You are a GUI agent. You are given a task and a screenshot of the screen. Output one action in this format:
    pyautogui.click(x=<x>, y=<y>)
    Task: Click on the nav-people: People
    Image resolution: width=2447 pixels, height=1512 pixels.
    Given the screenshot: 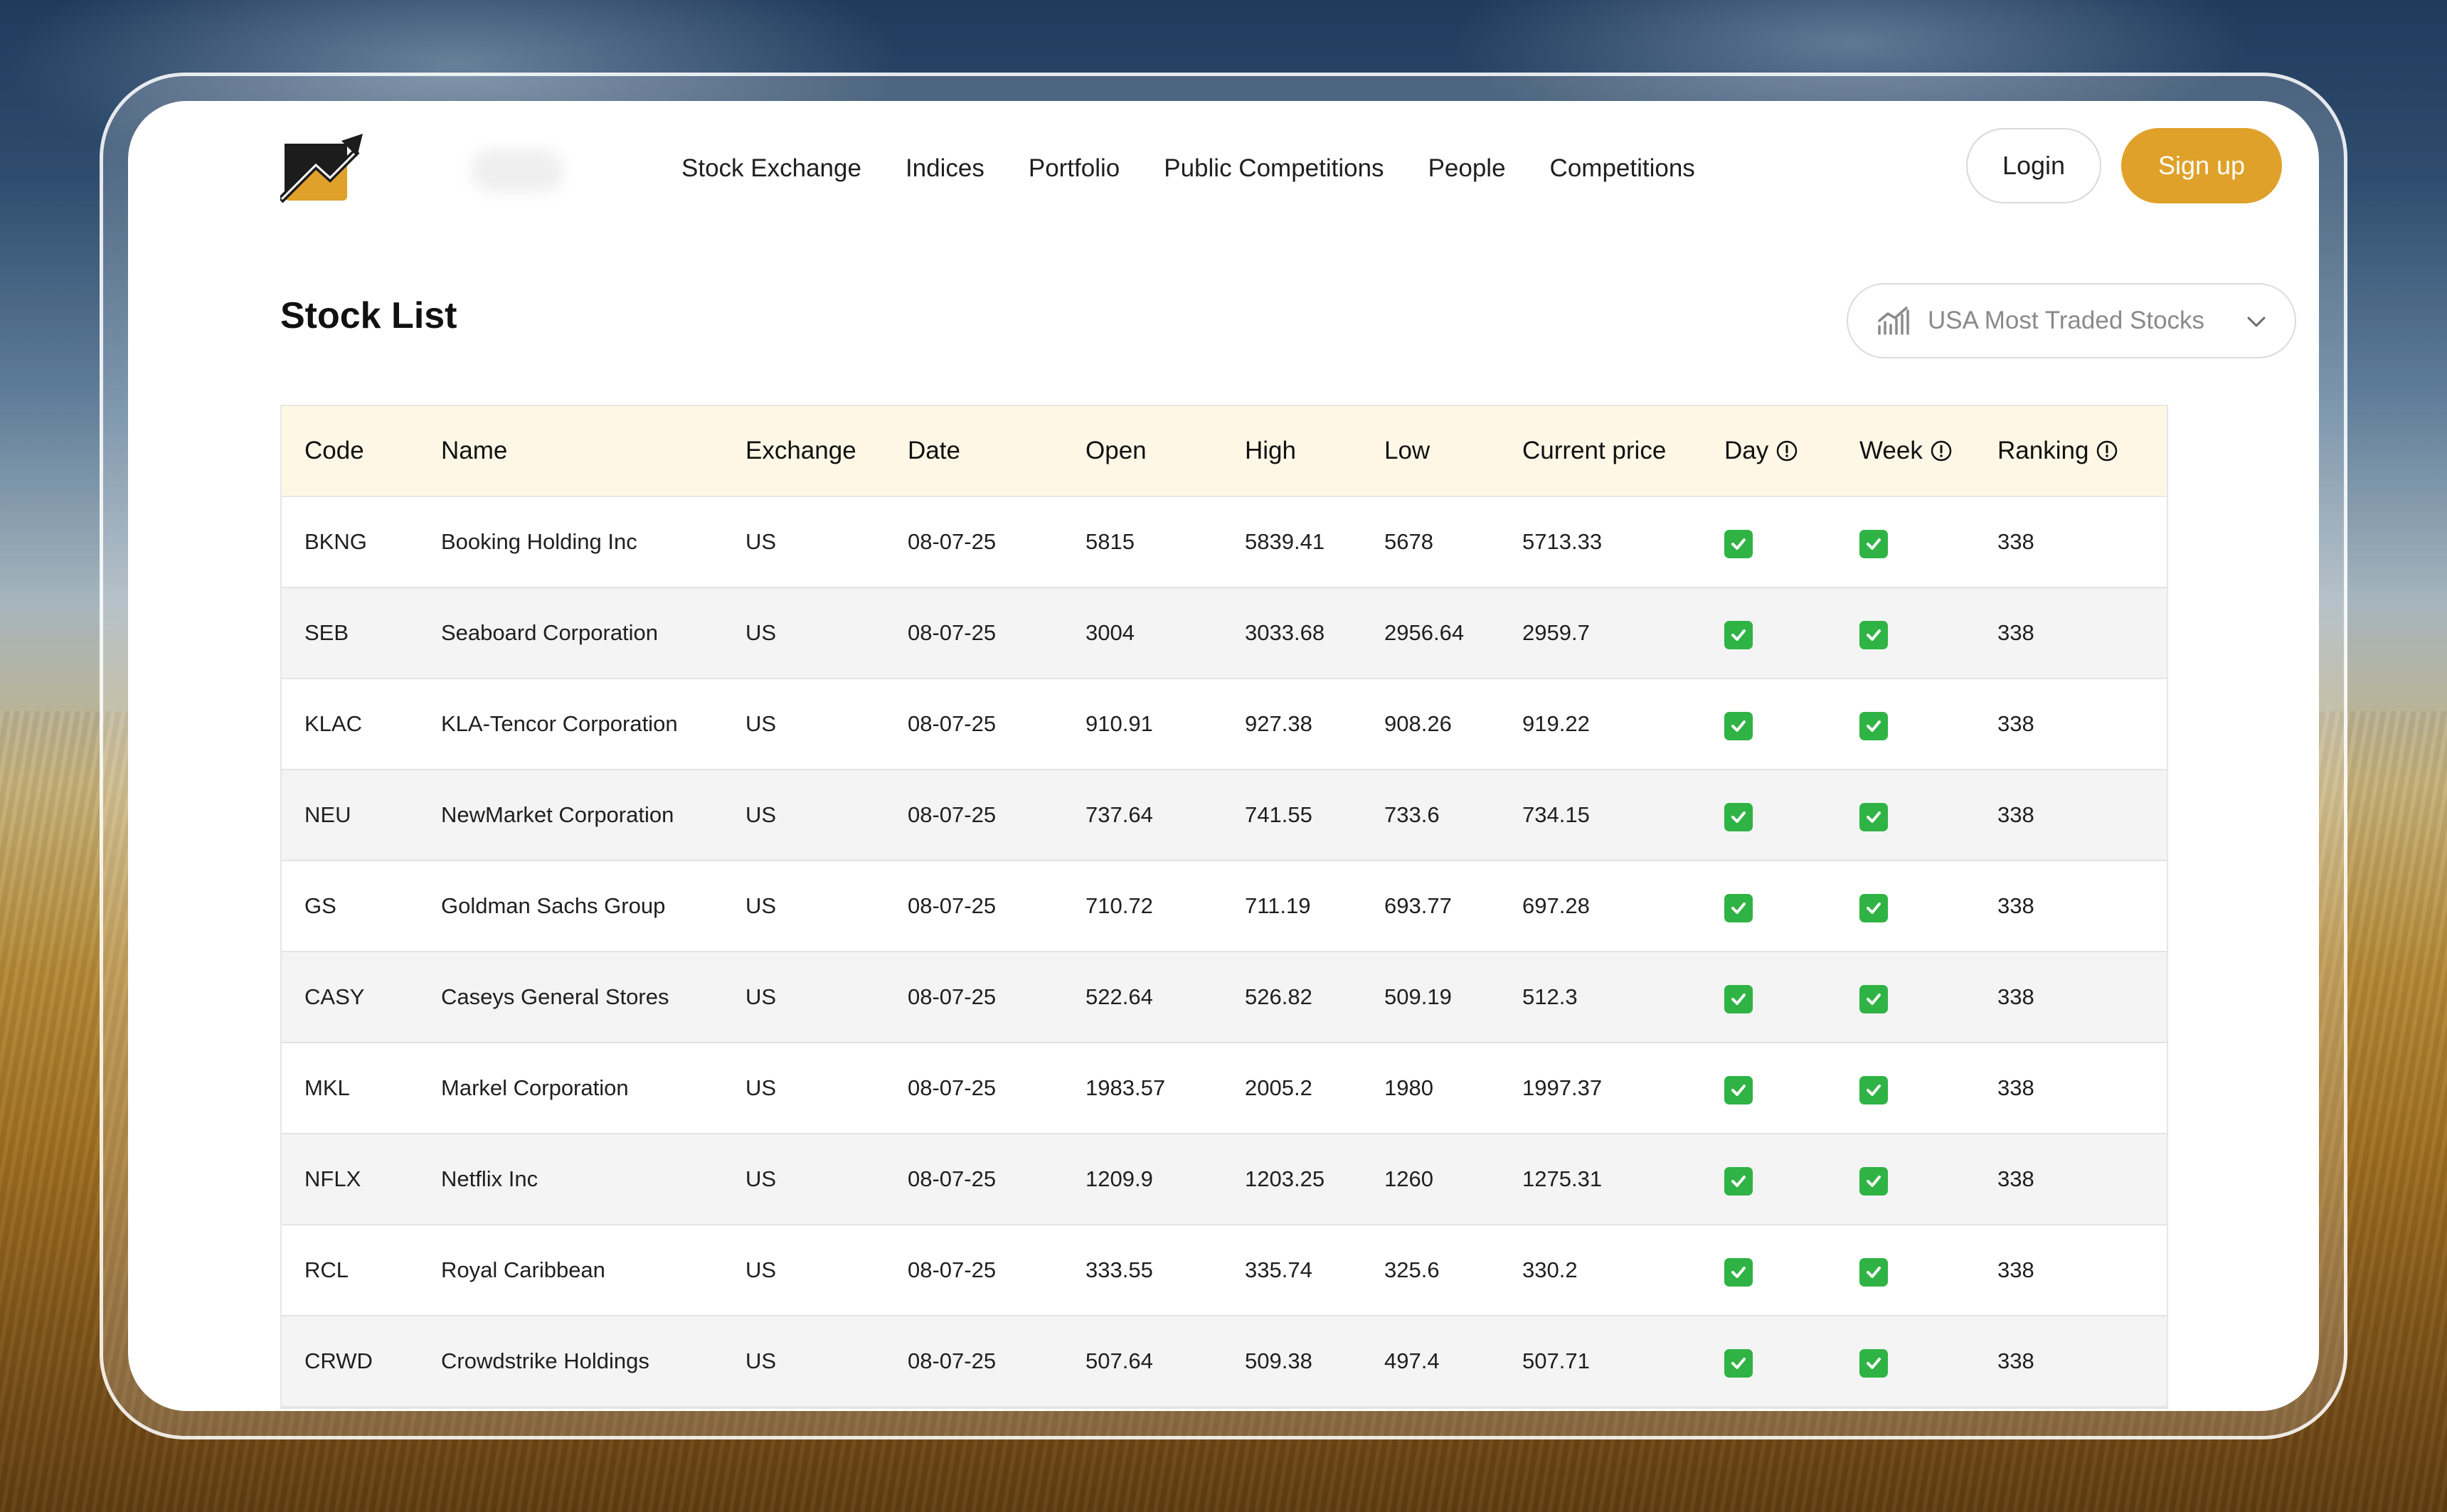 What is the action you would take?
    pyautogui.click(x=1467, y=168)
    